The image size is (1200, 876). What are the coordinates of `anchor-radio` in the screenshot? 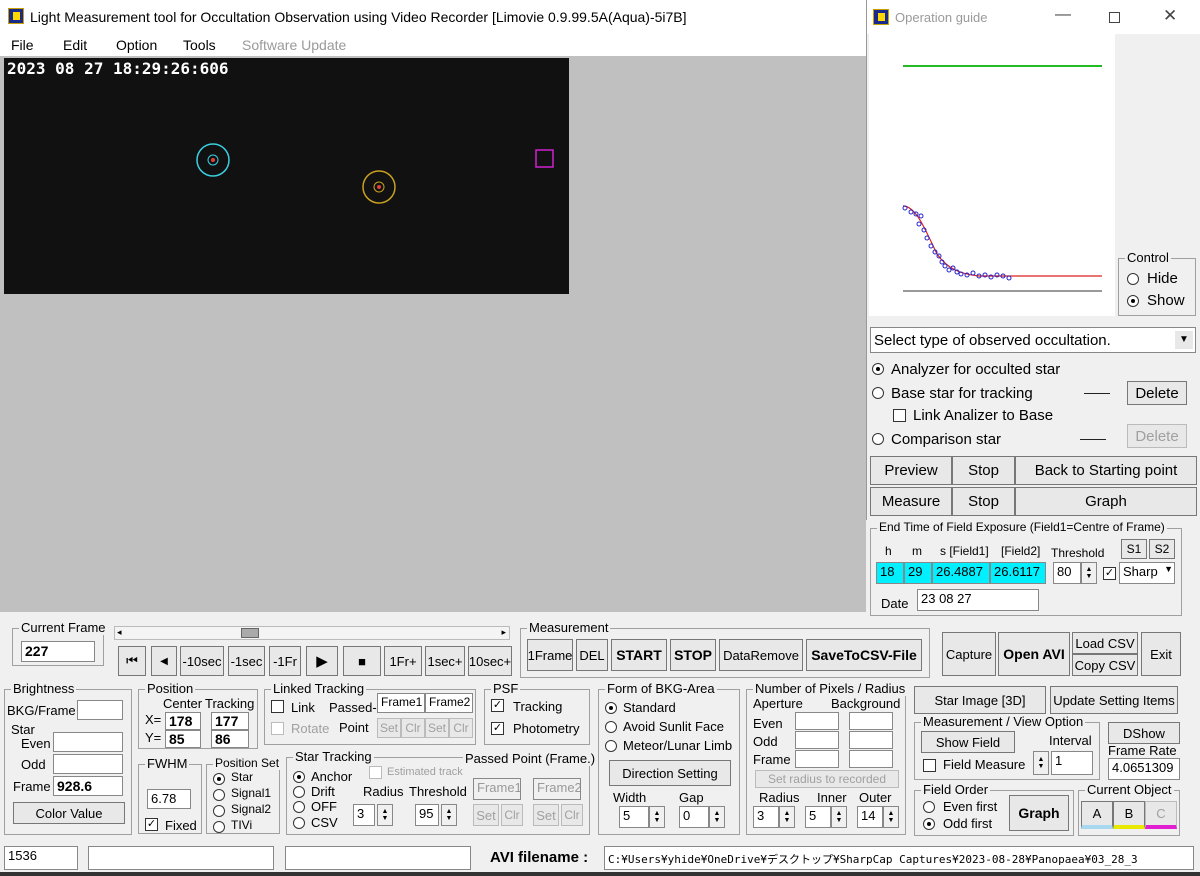 It's located at (299, 777).